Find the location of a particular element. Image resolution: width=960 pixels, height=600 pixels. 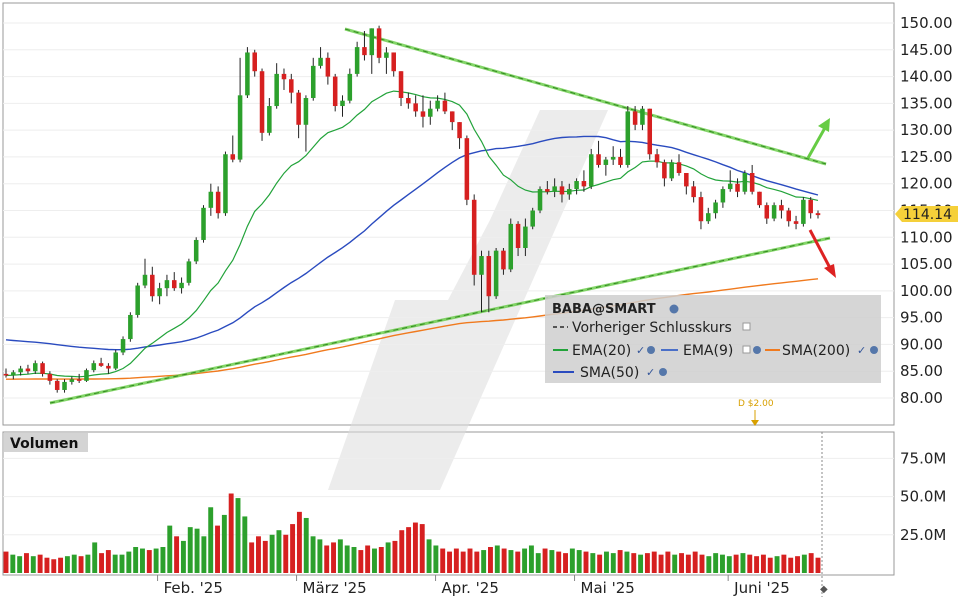

legend-sma200: SMA(200) is located at coordinates (816, 351).